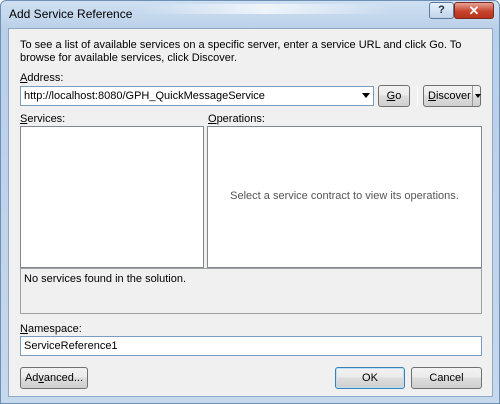  Describe the element at coordinates (478, 96) in the screenshot. I see `discover-dropdown-icon` at that location.